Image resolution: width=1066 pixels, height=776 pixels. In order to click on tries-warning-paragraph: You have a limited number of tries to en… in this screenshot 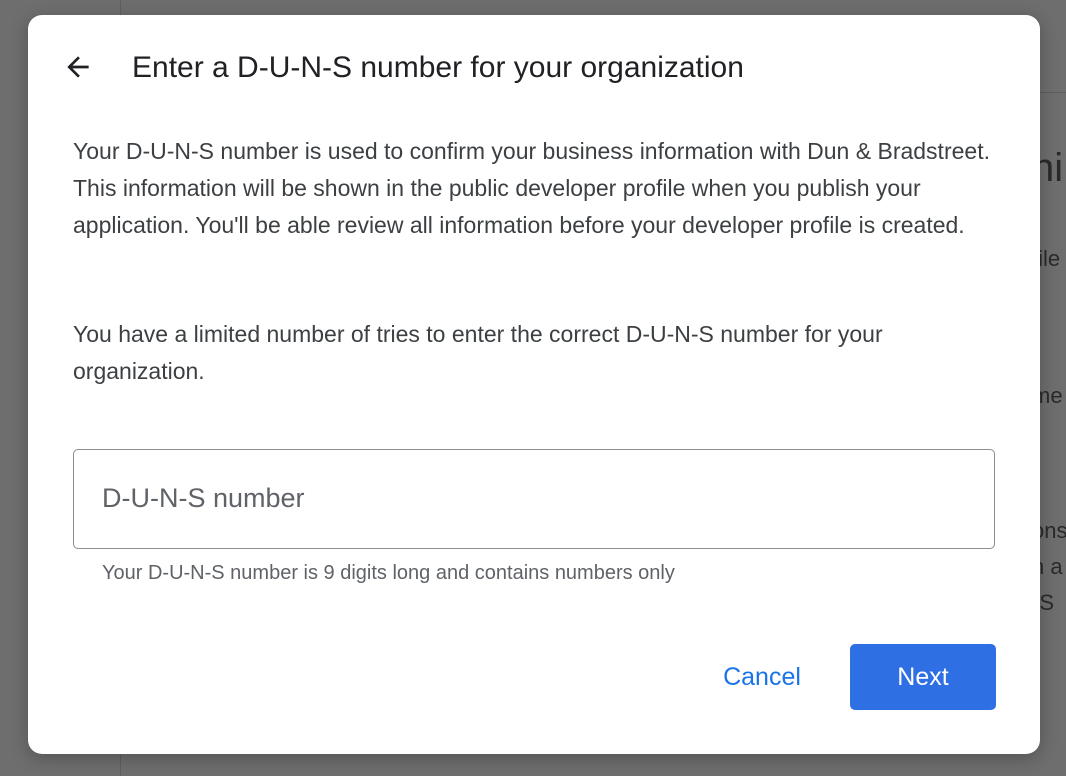, I will do `click(478, 352)`.